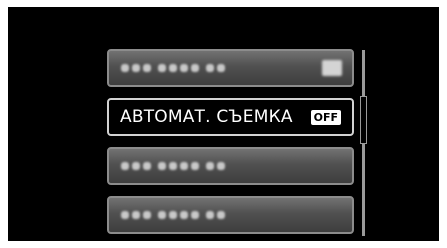 The height and width of the screenshot is (248, 447). I want to click on menu-item-label: АВТОМАТ. СЪЕМКА, so click(206, 117).